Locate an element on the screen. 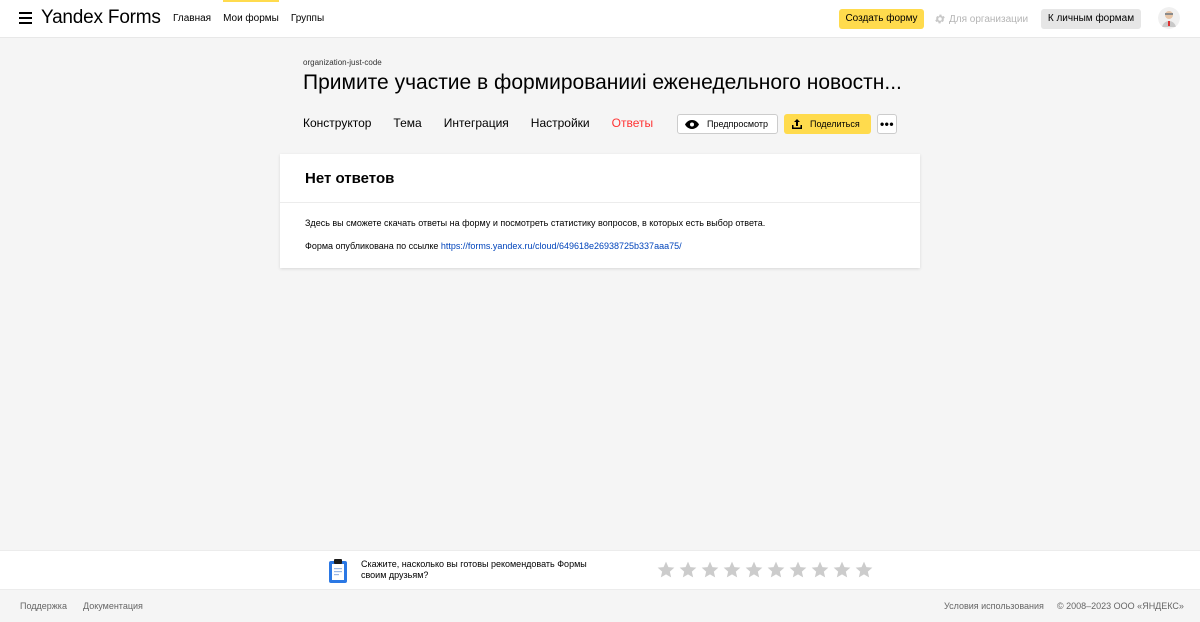 This screenshot has width=1200, height=622. main-nav: Главная Мои формы Группы is located at coordinates (254, 19).